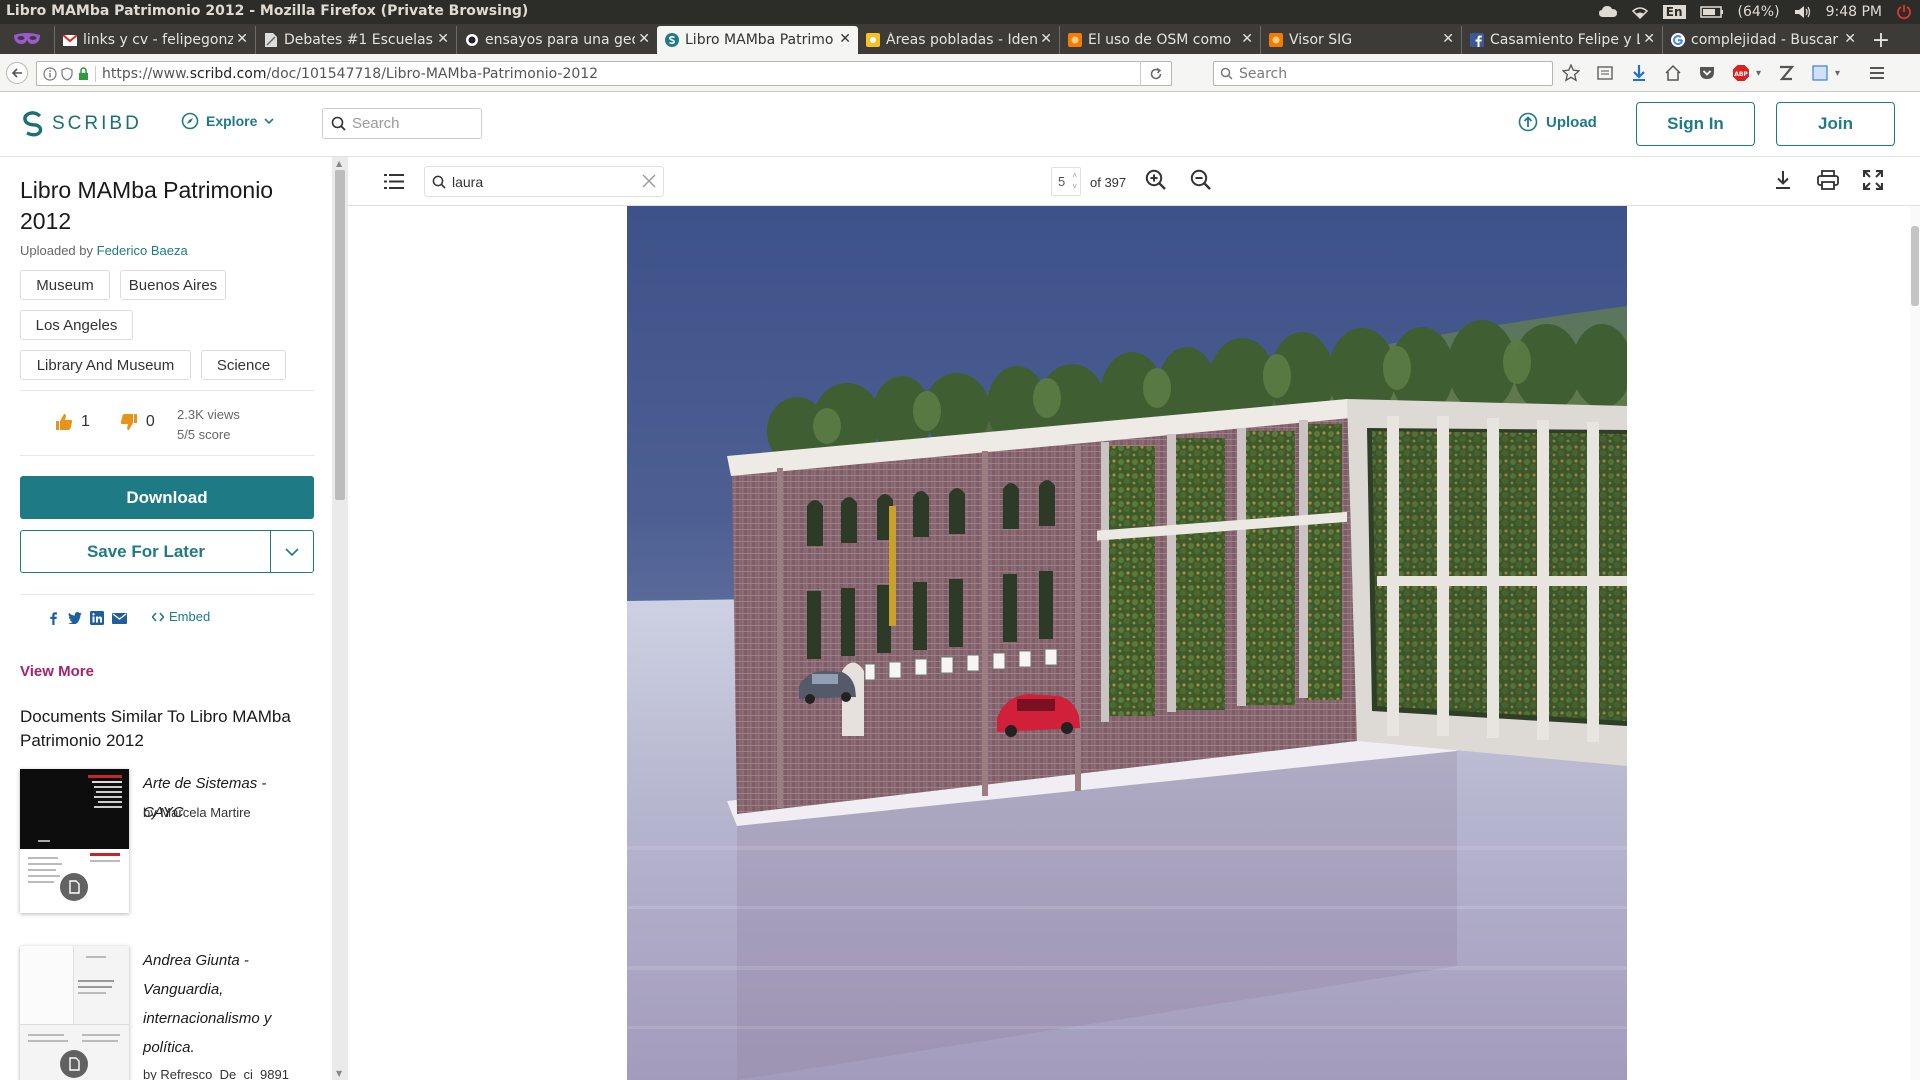 This screenshot has height=1080, width=1920. Describe the element at coordinates (53, 618) in the screenshot. I see `facebook-share-icon` at that location.